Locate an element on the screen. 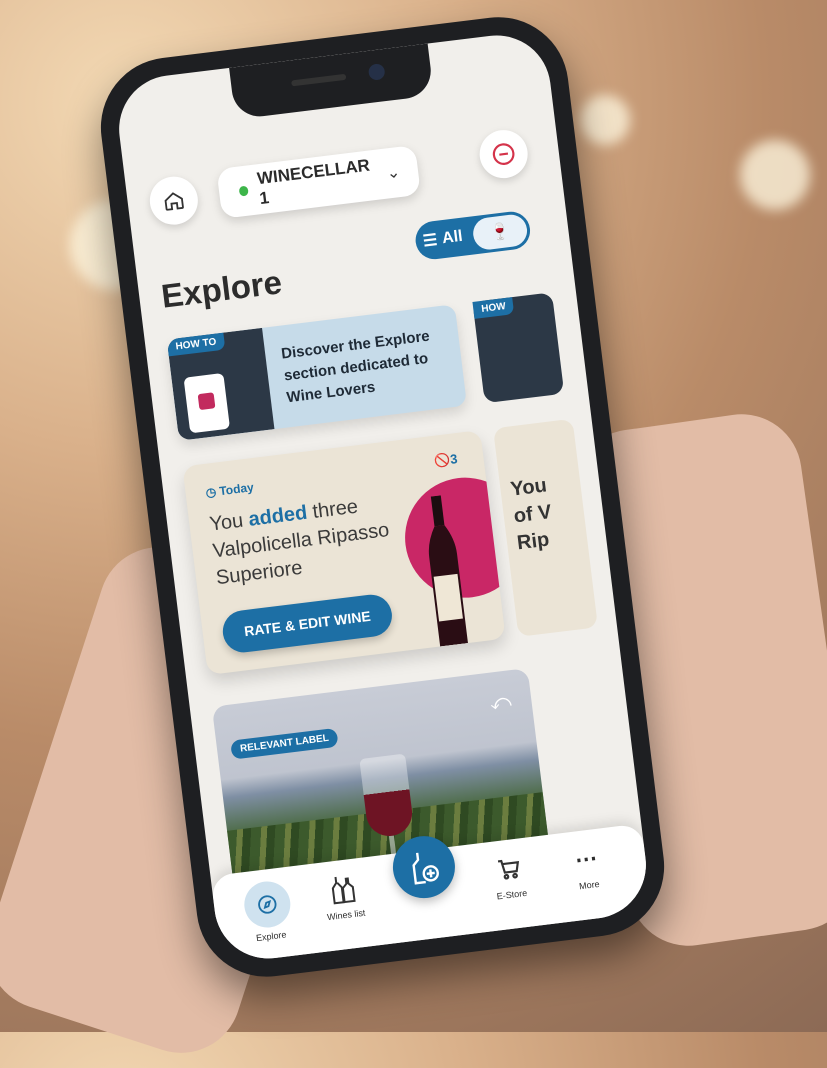 Image resolution: width=827 pixels, height=1068 pixels. phone-mini-icon is located at coordinates (207, 403).